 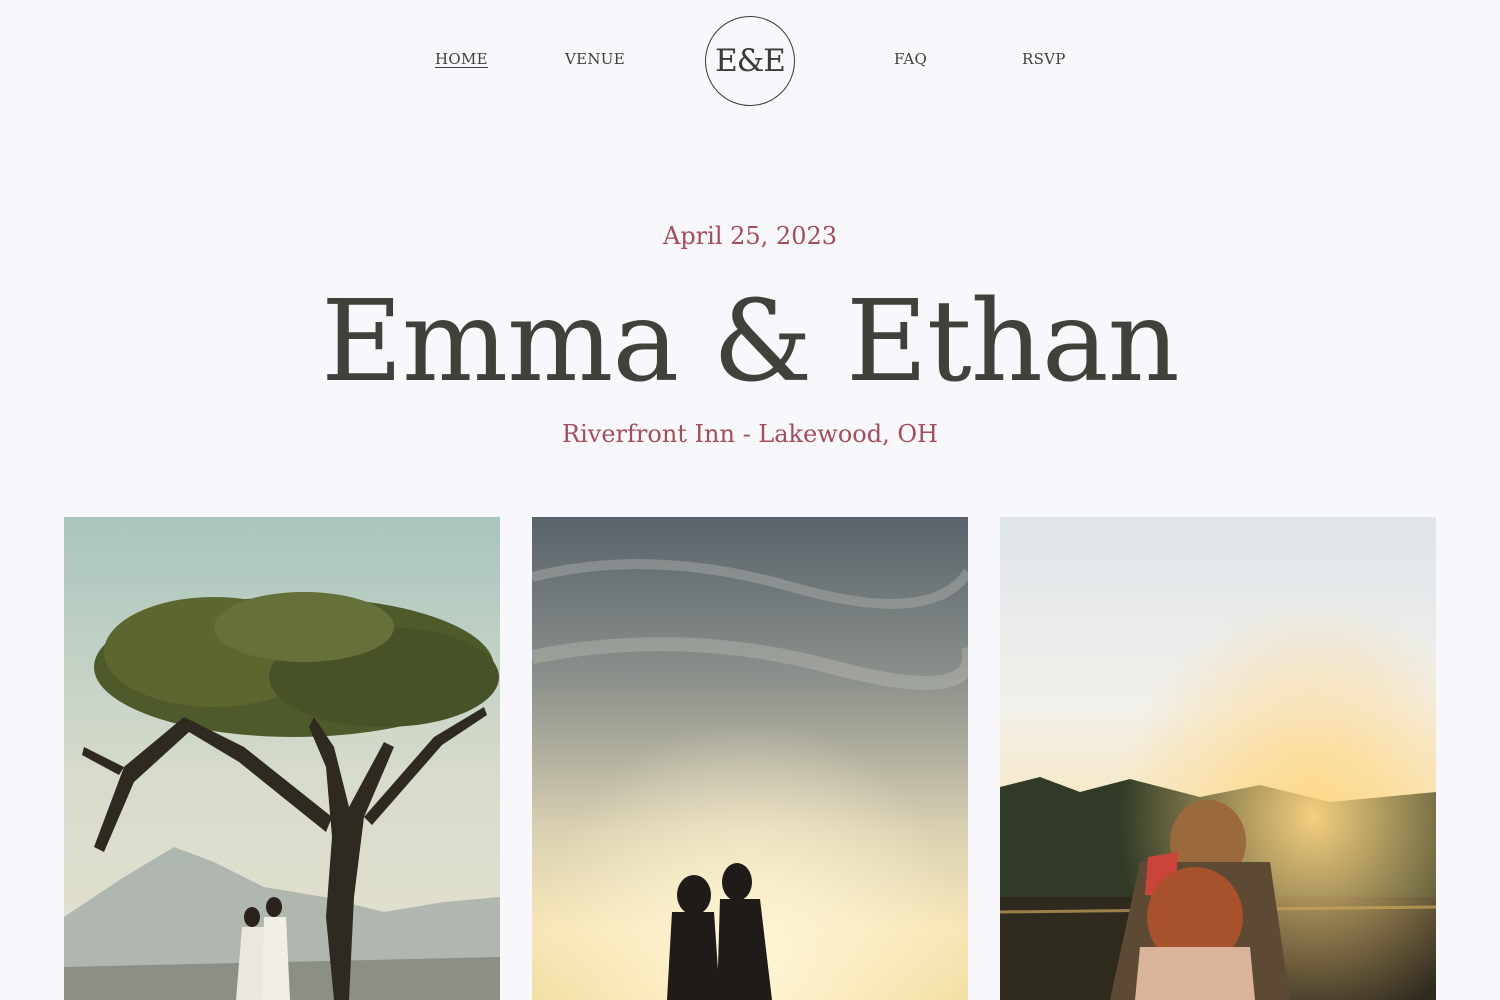 What do you see at coordinates (461, 59) in the screenshot?
I see `nav-home-link: HOME` at bounding box center [461, 59].